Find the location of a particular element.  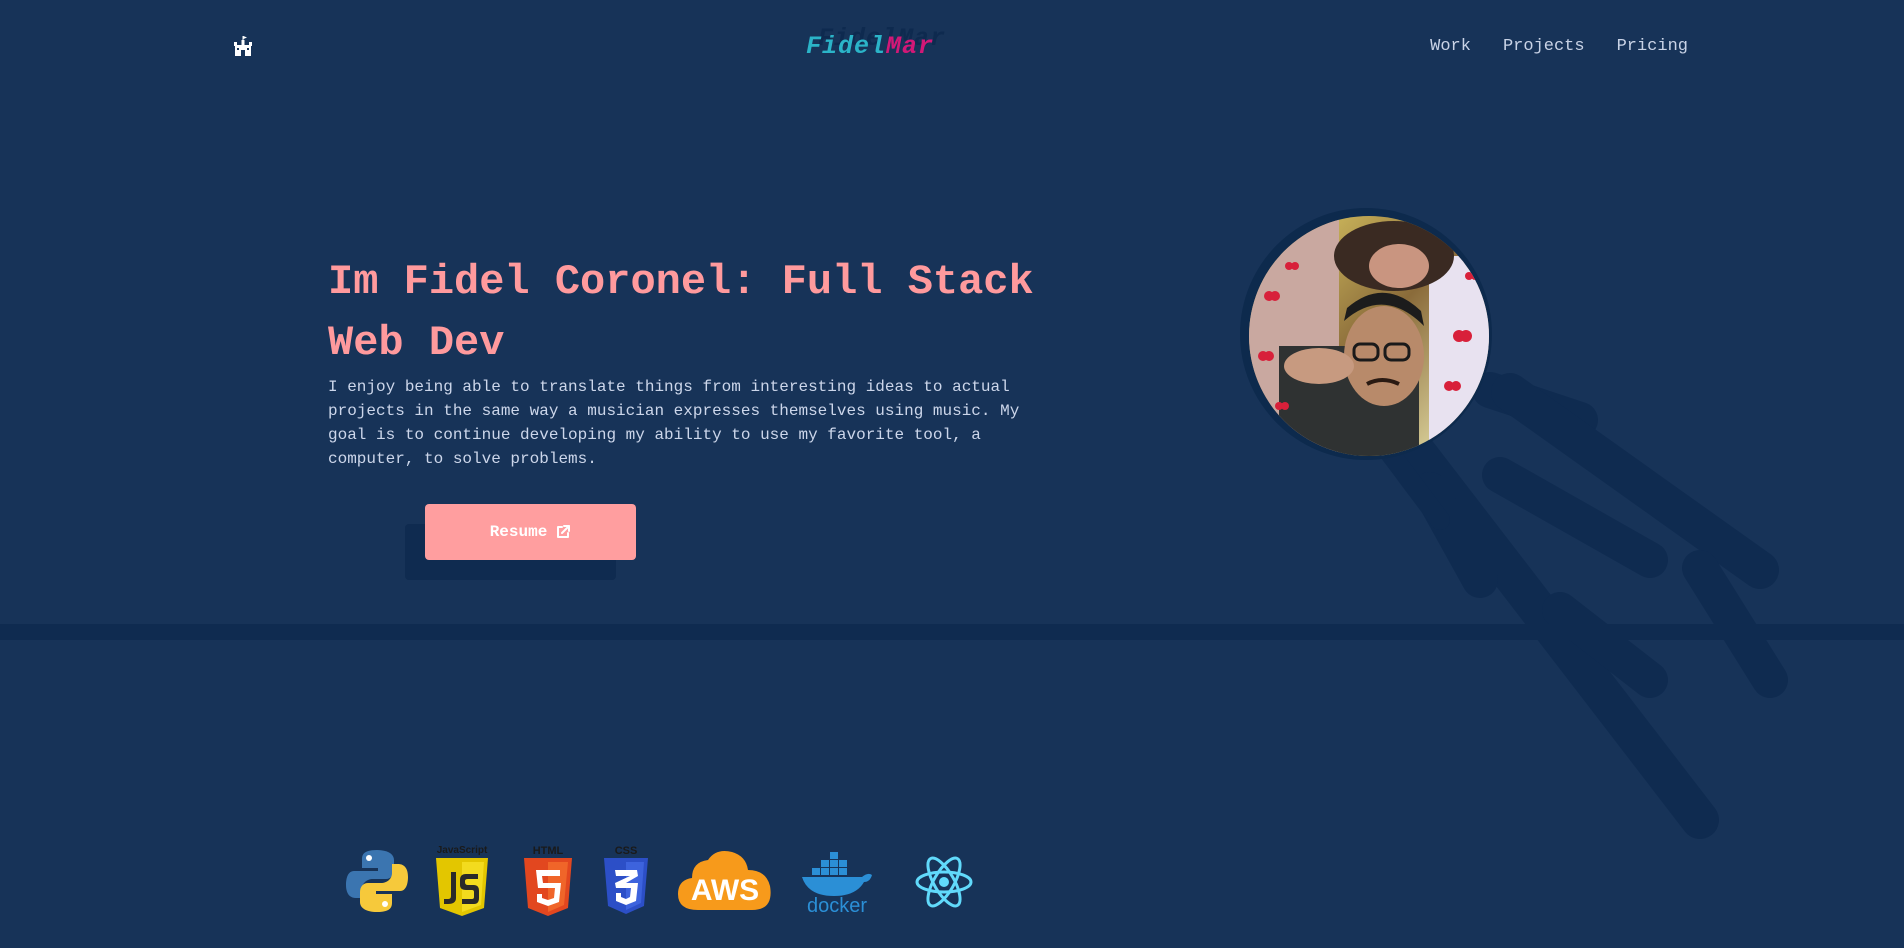

section-divider-band is located at coordinates (952, 632).